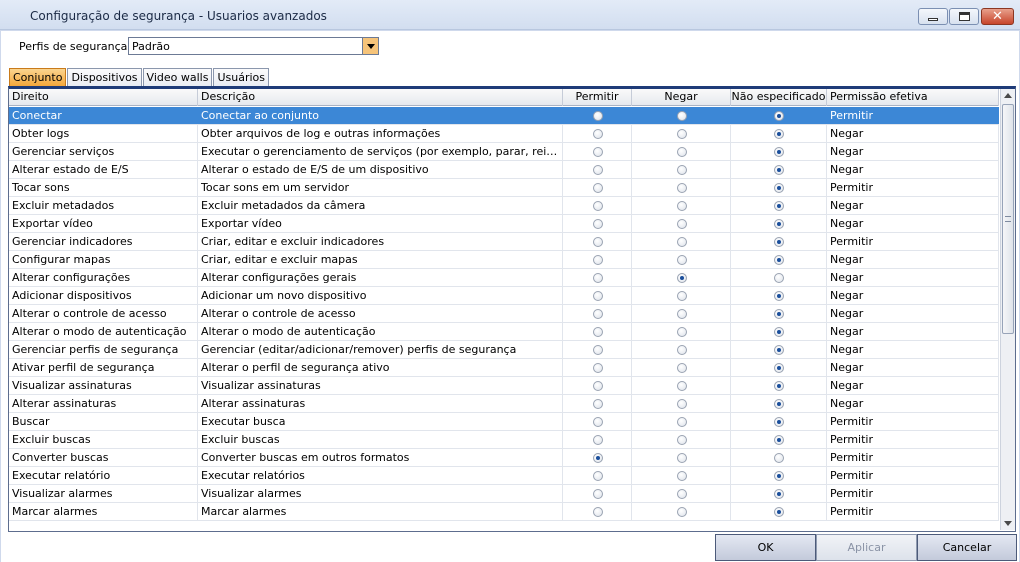  I want to click on vertical-scrollbar, so click(1007, 309).